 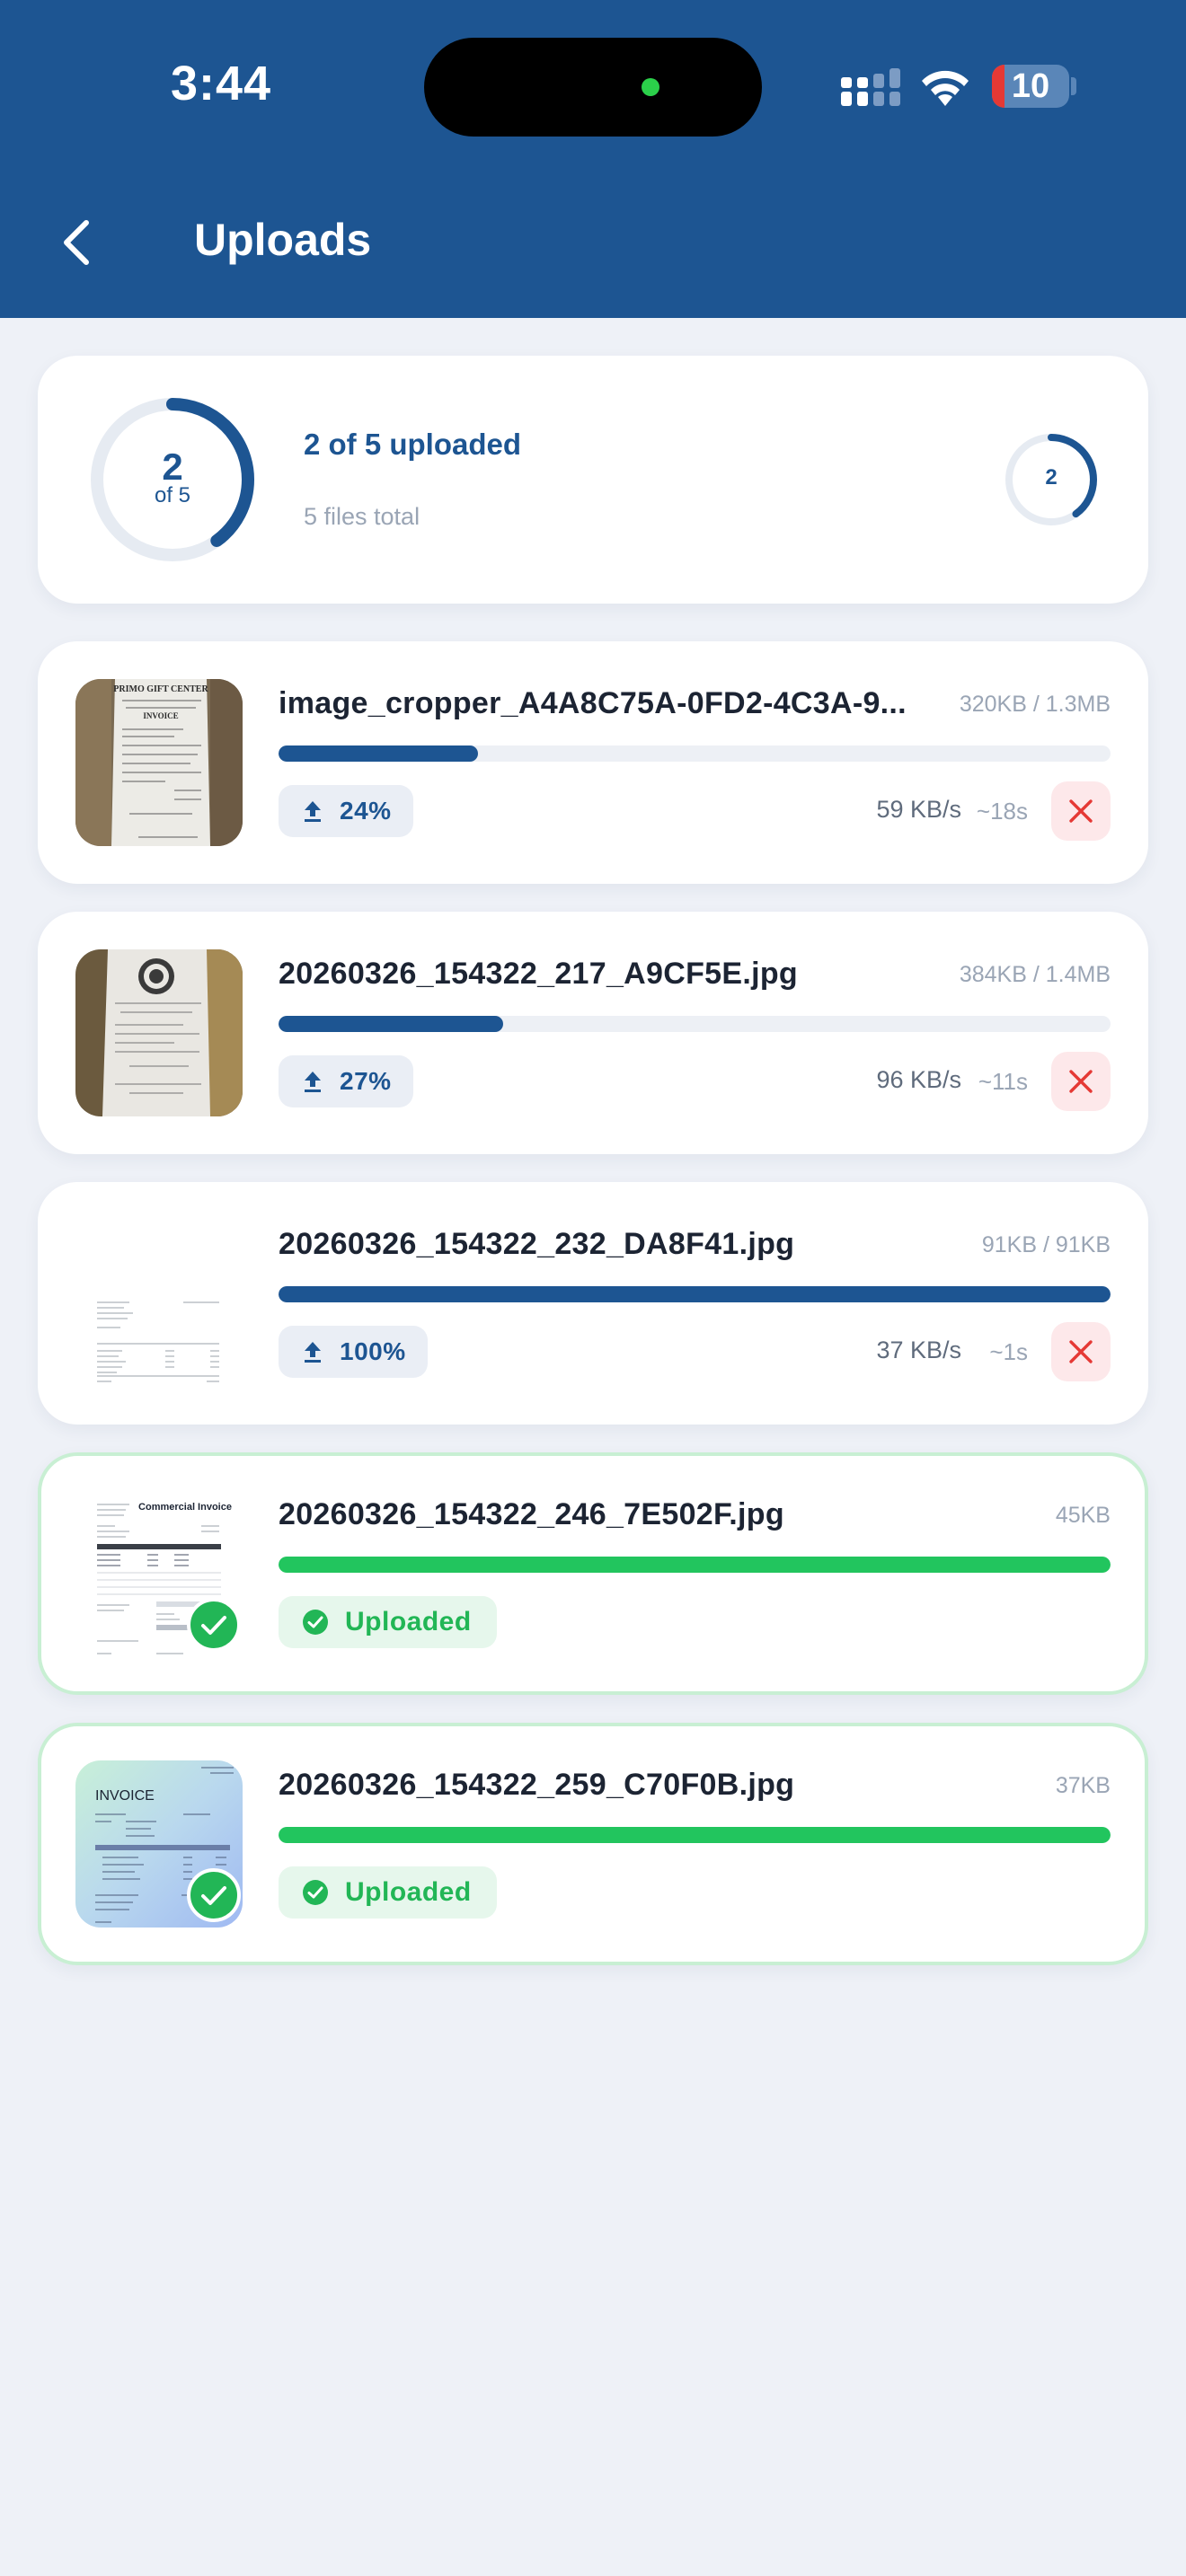 What do you see at coordinates (159, 762) in the screenshot?
I see `receipt-thumbnail: PRIMO GIFT CENTER INVOICE` at bounding box center [159, 762].